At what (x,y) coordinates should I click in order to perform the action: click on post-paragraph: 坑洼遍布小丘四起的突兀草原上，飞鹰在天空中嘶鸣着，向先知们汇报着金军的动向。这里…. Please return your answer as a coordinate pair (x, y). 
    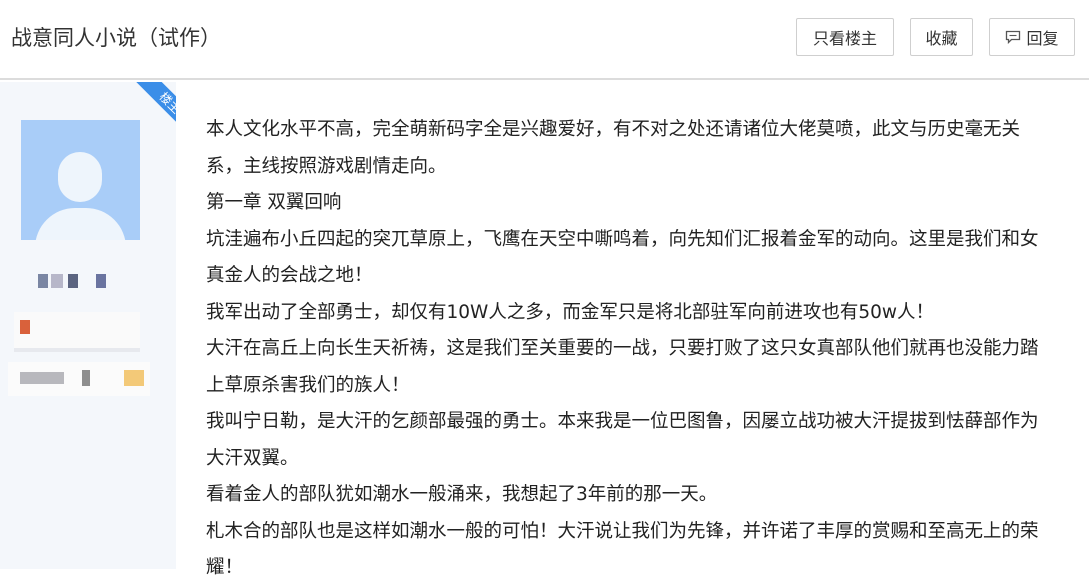
    Looking at the image, I should click on (622, 257).